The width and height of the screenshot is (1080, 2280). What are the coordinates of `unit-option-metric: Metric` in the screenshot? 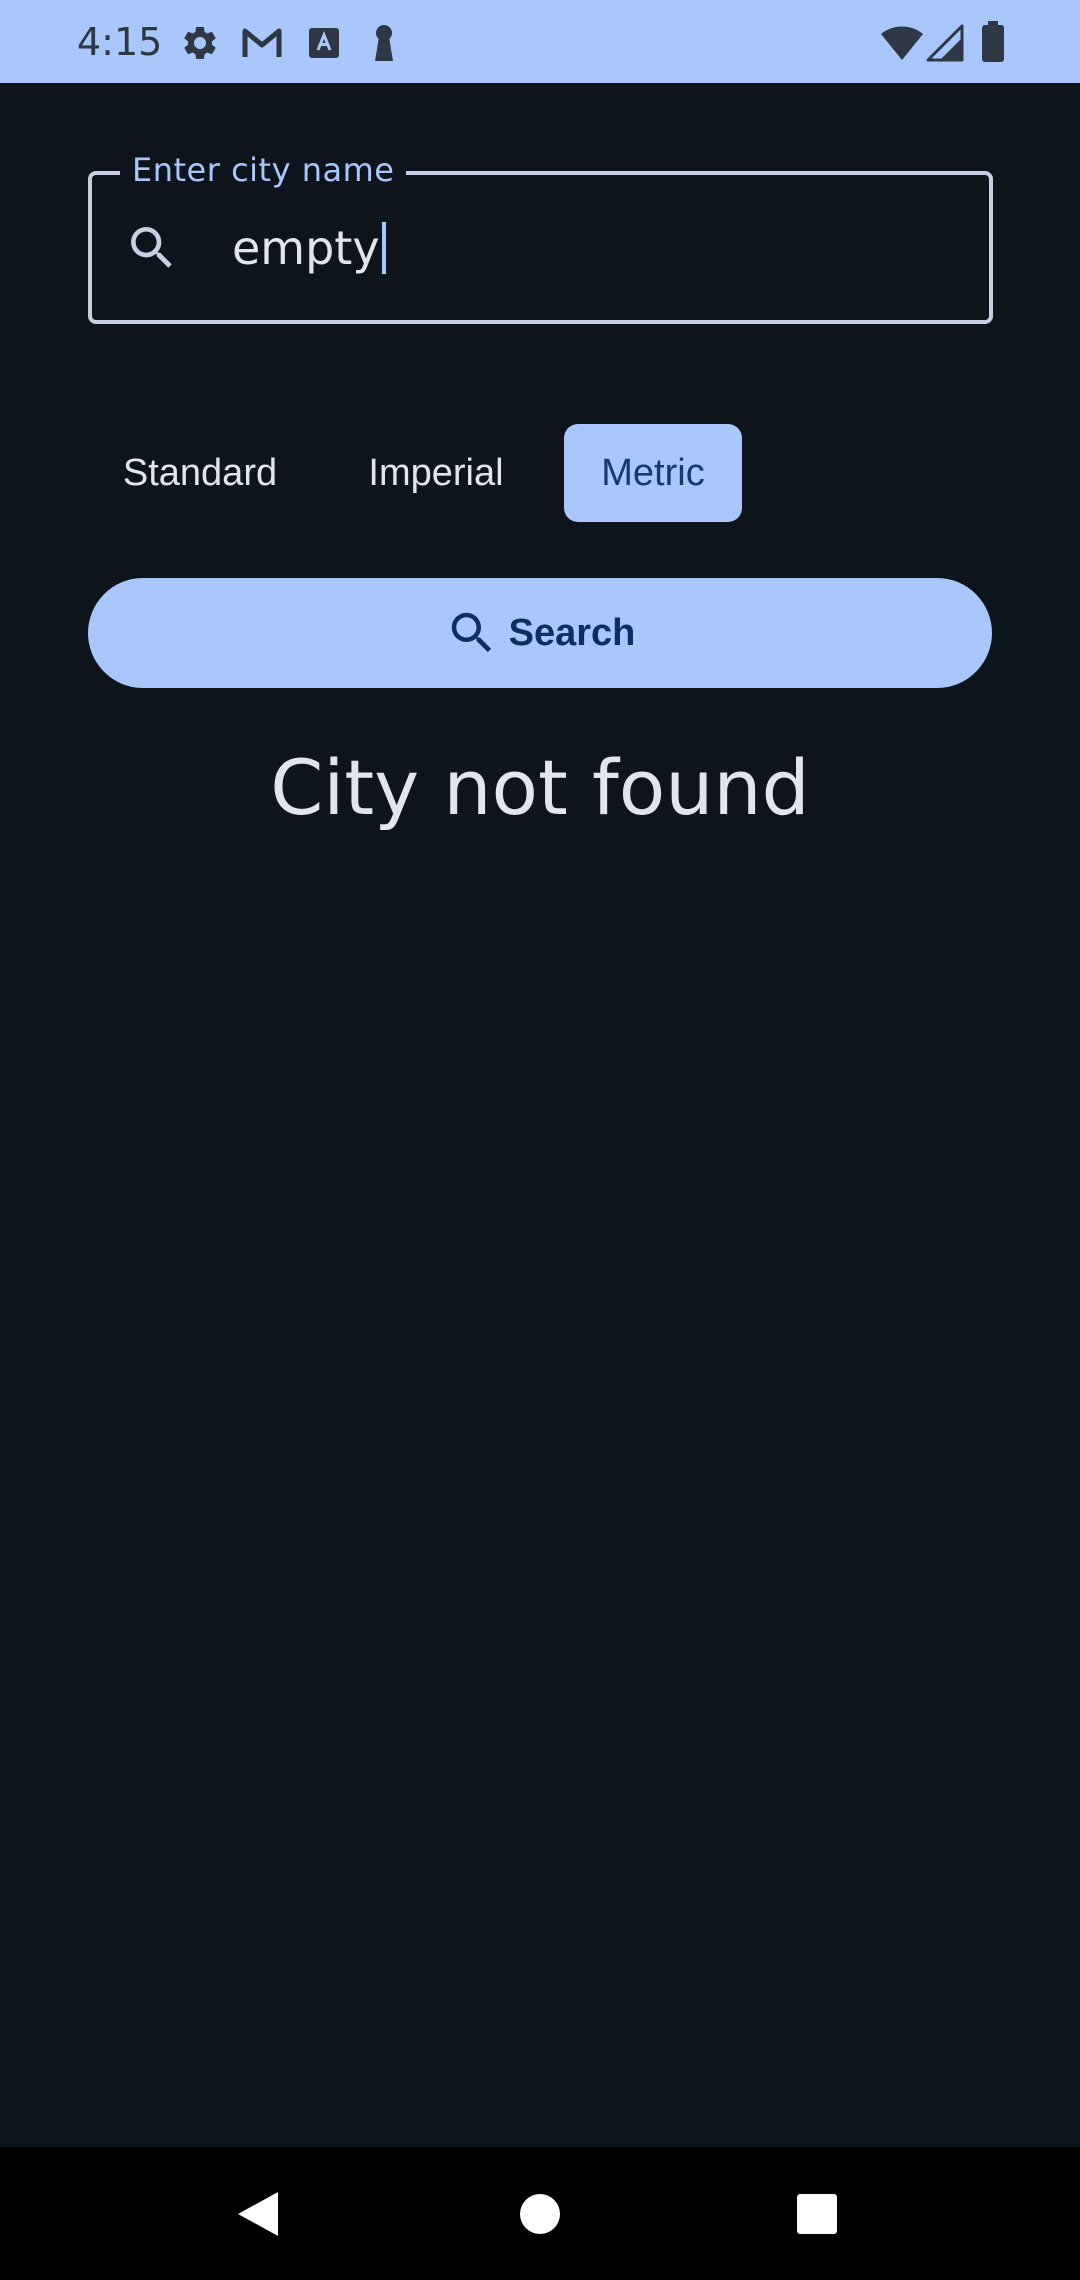 It's located at (653, 473).